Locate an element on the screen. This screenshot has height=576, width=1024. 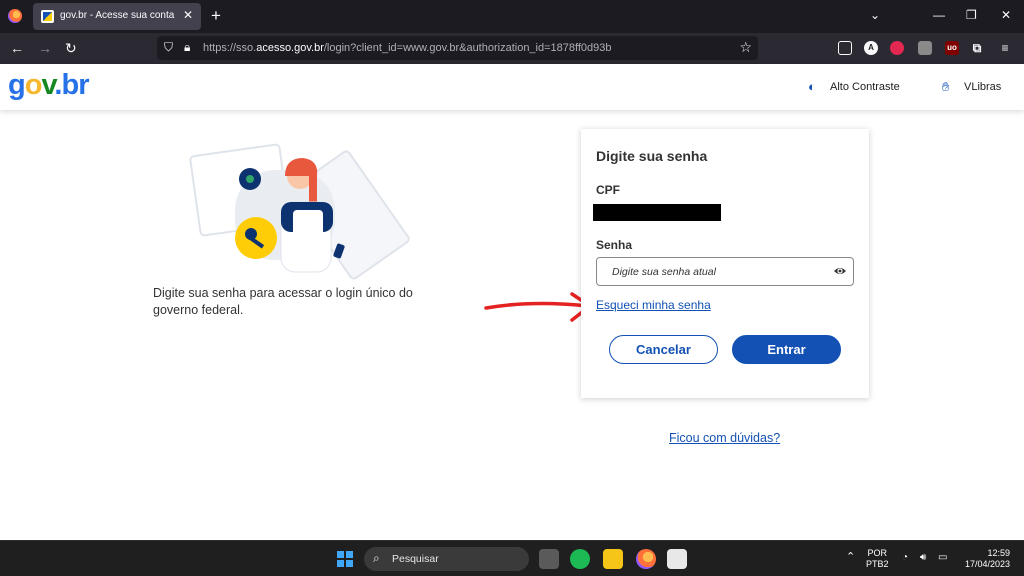
cancel-button: Cancelar is located at coordinates (663, 349).